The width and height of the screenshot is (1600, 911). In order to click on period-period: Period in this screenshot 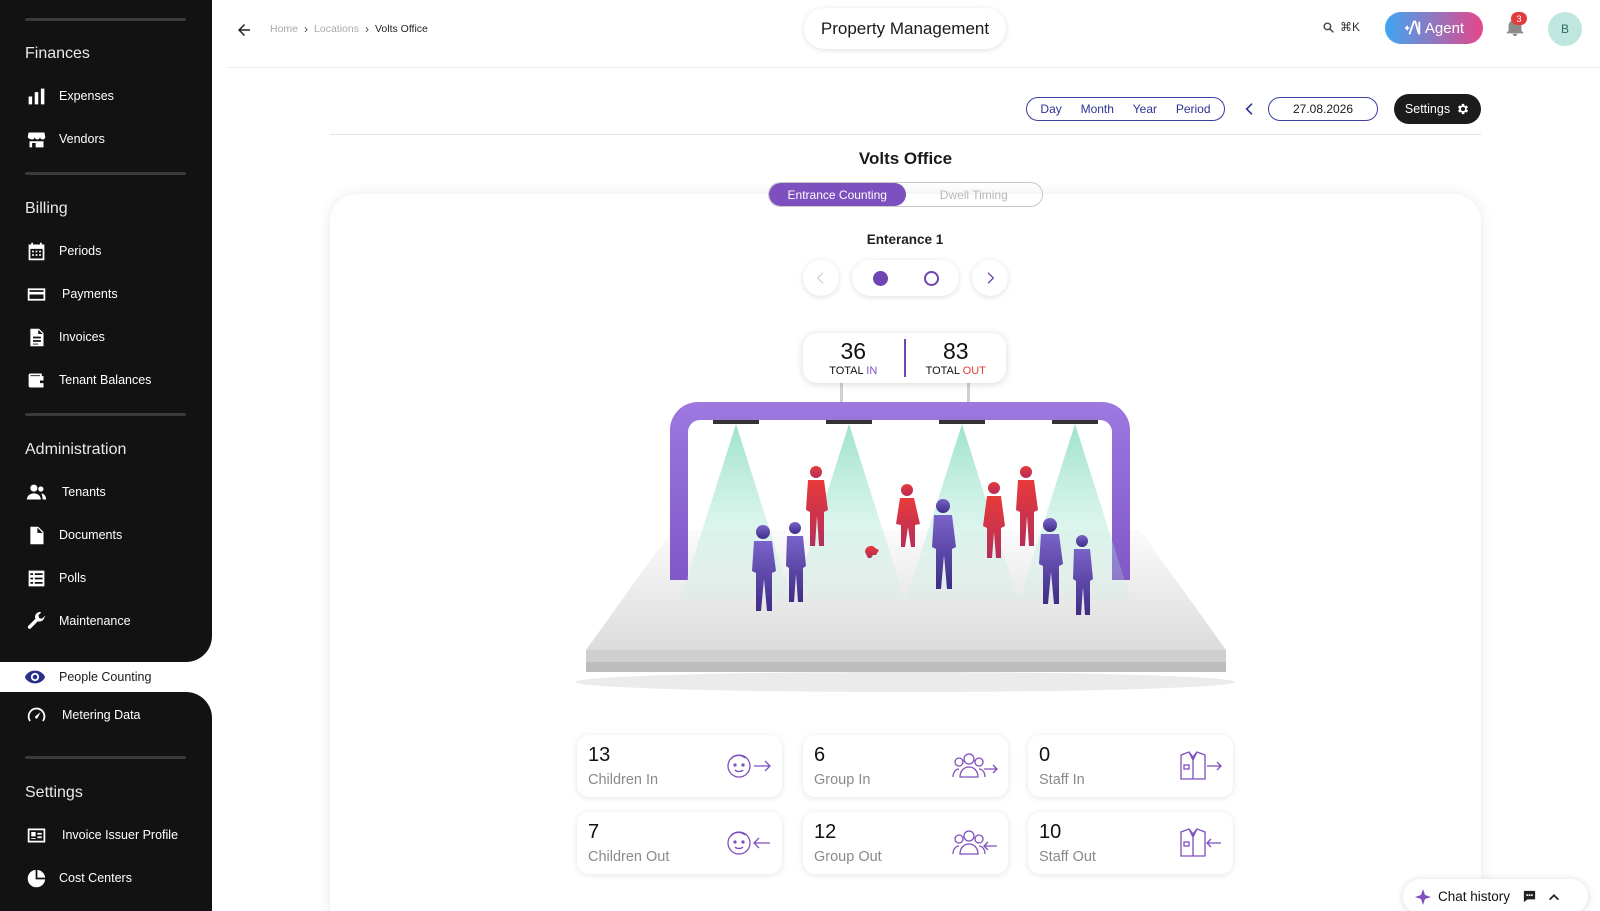, I will do `click(1193, 109)`.